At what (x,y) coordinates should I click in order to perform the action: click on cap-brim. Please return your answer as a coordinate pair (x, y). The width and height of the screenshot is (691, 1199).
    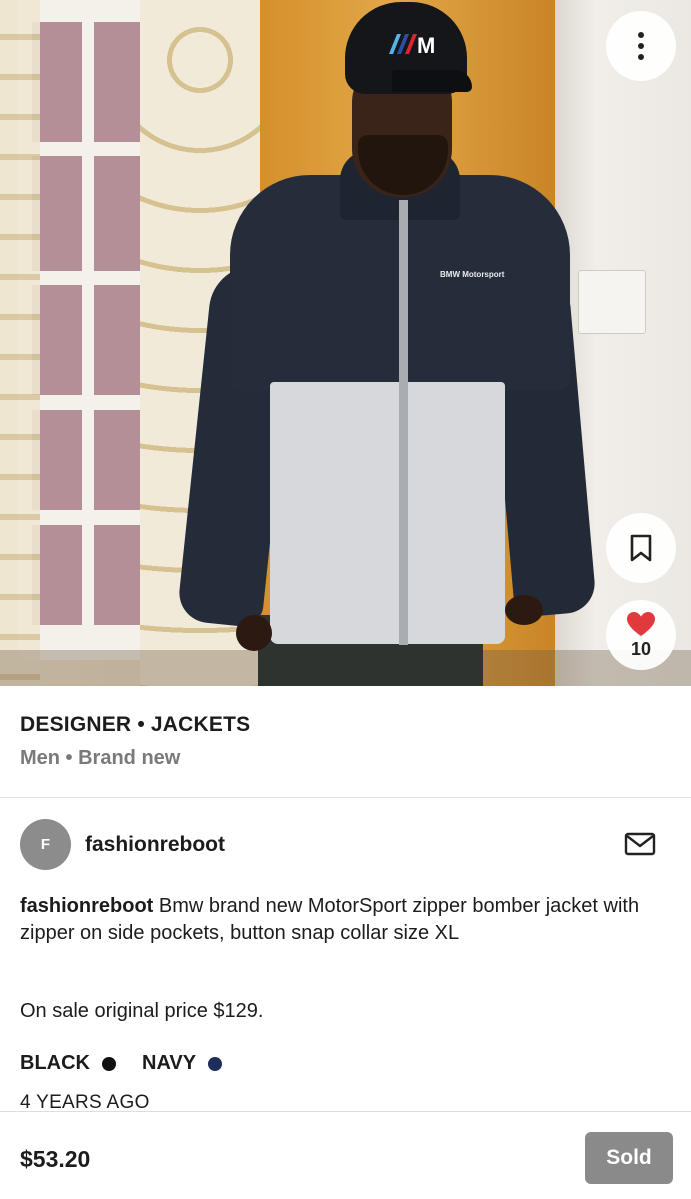
    Looking at the image, I should click on (432, 81).